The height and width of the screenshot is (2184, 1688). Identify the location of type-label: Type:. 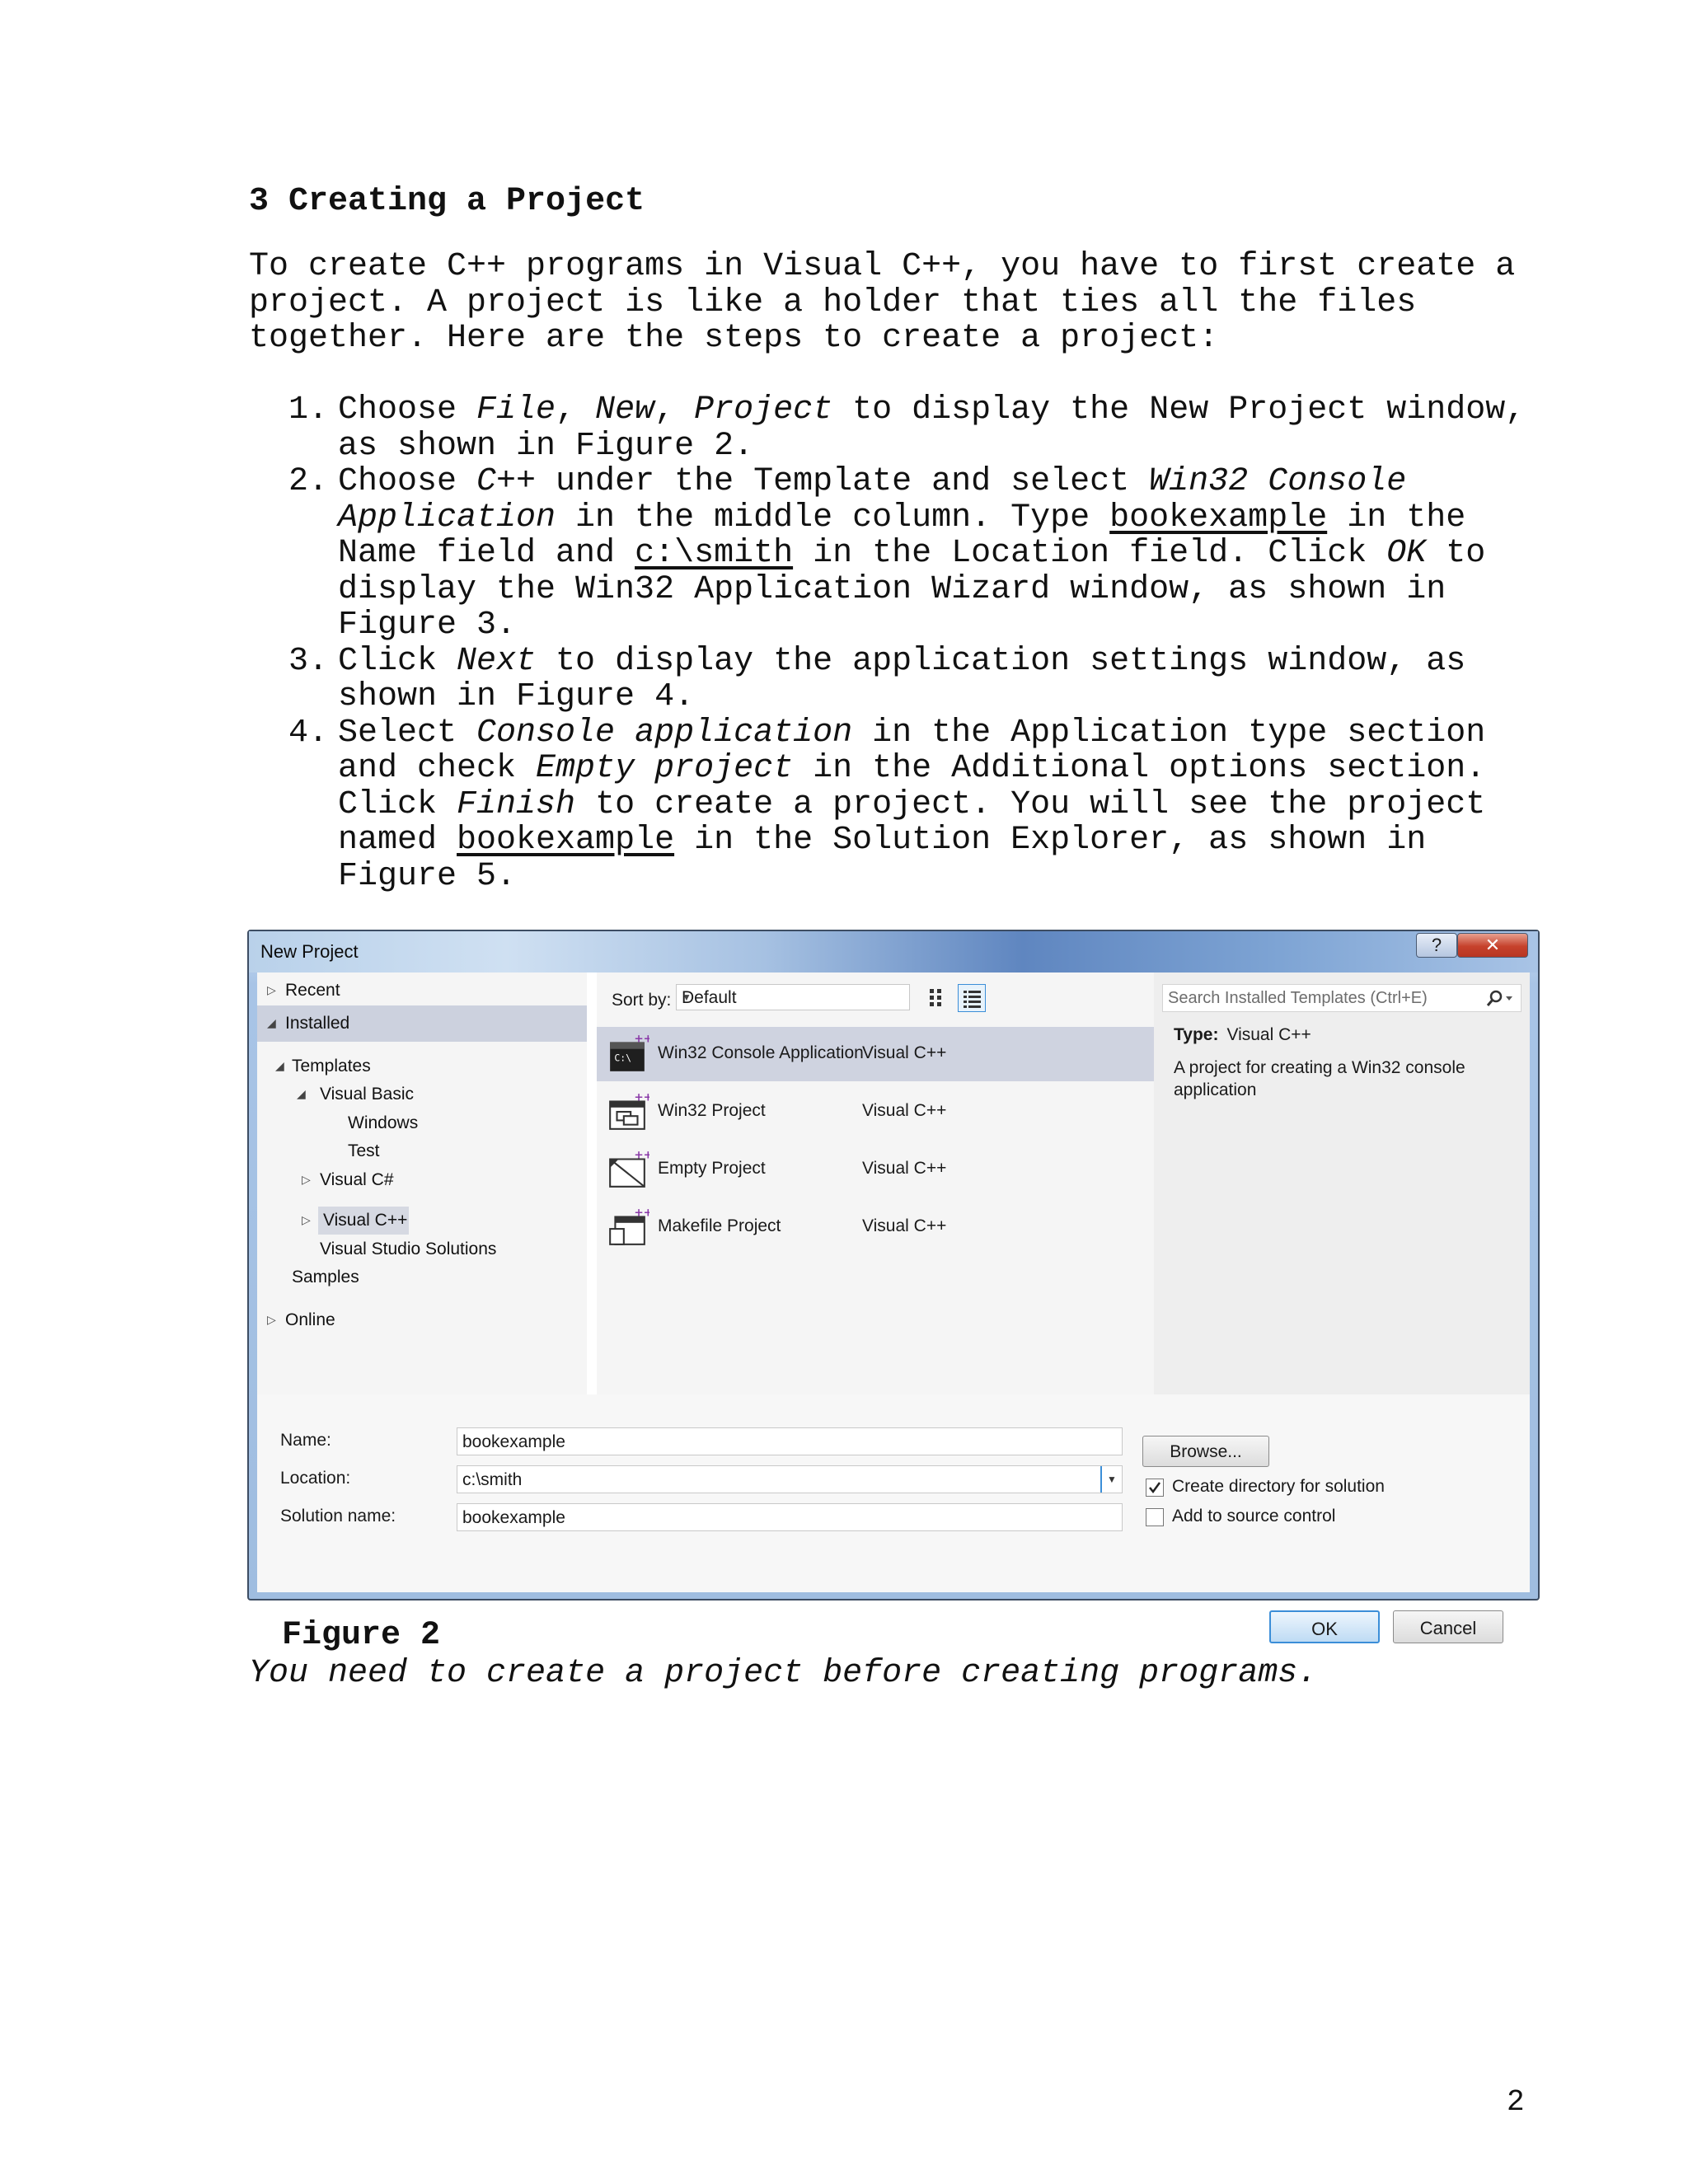
(1196, 1034).